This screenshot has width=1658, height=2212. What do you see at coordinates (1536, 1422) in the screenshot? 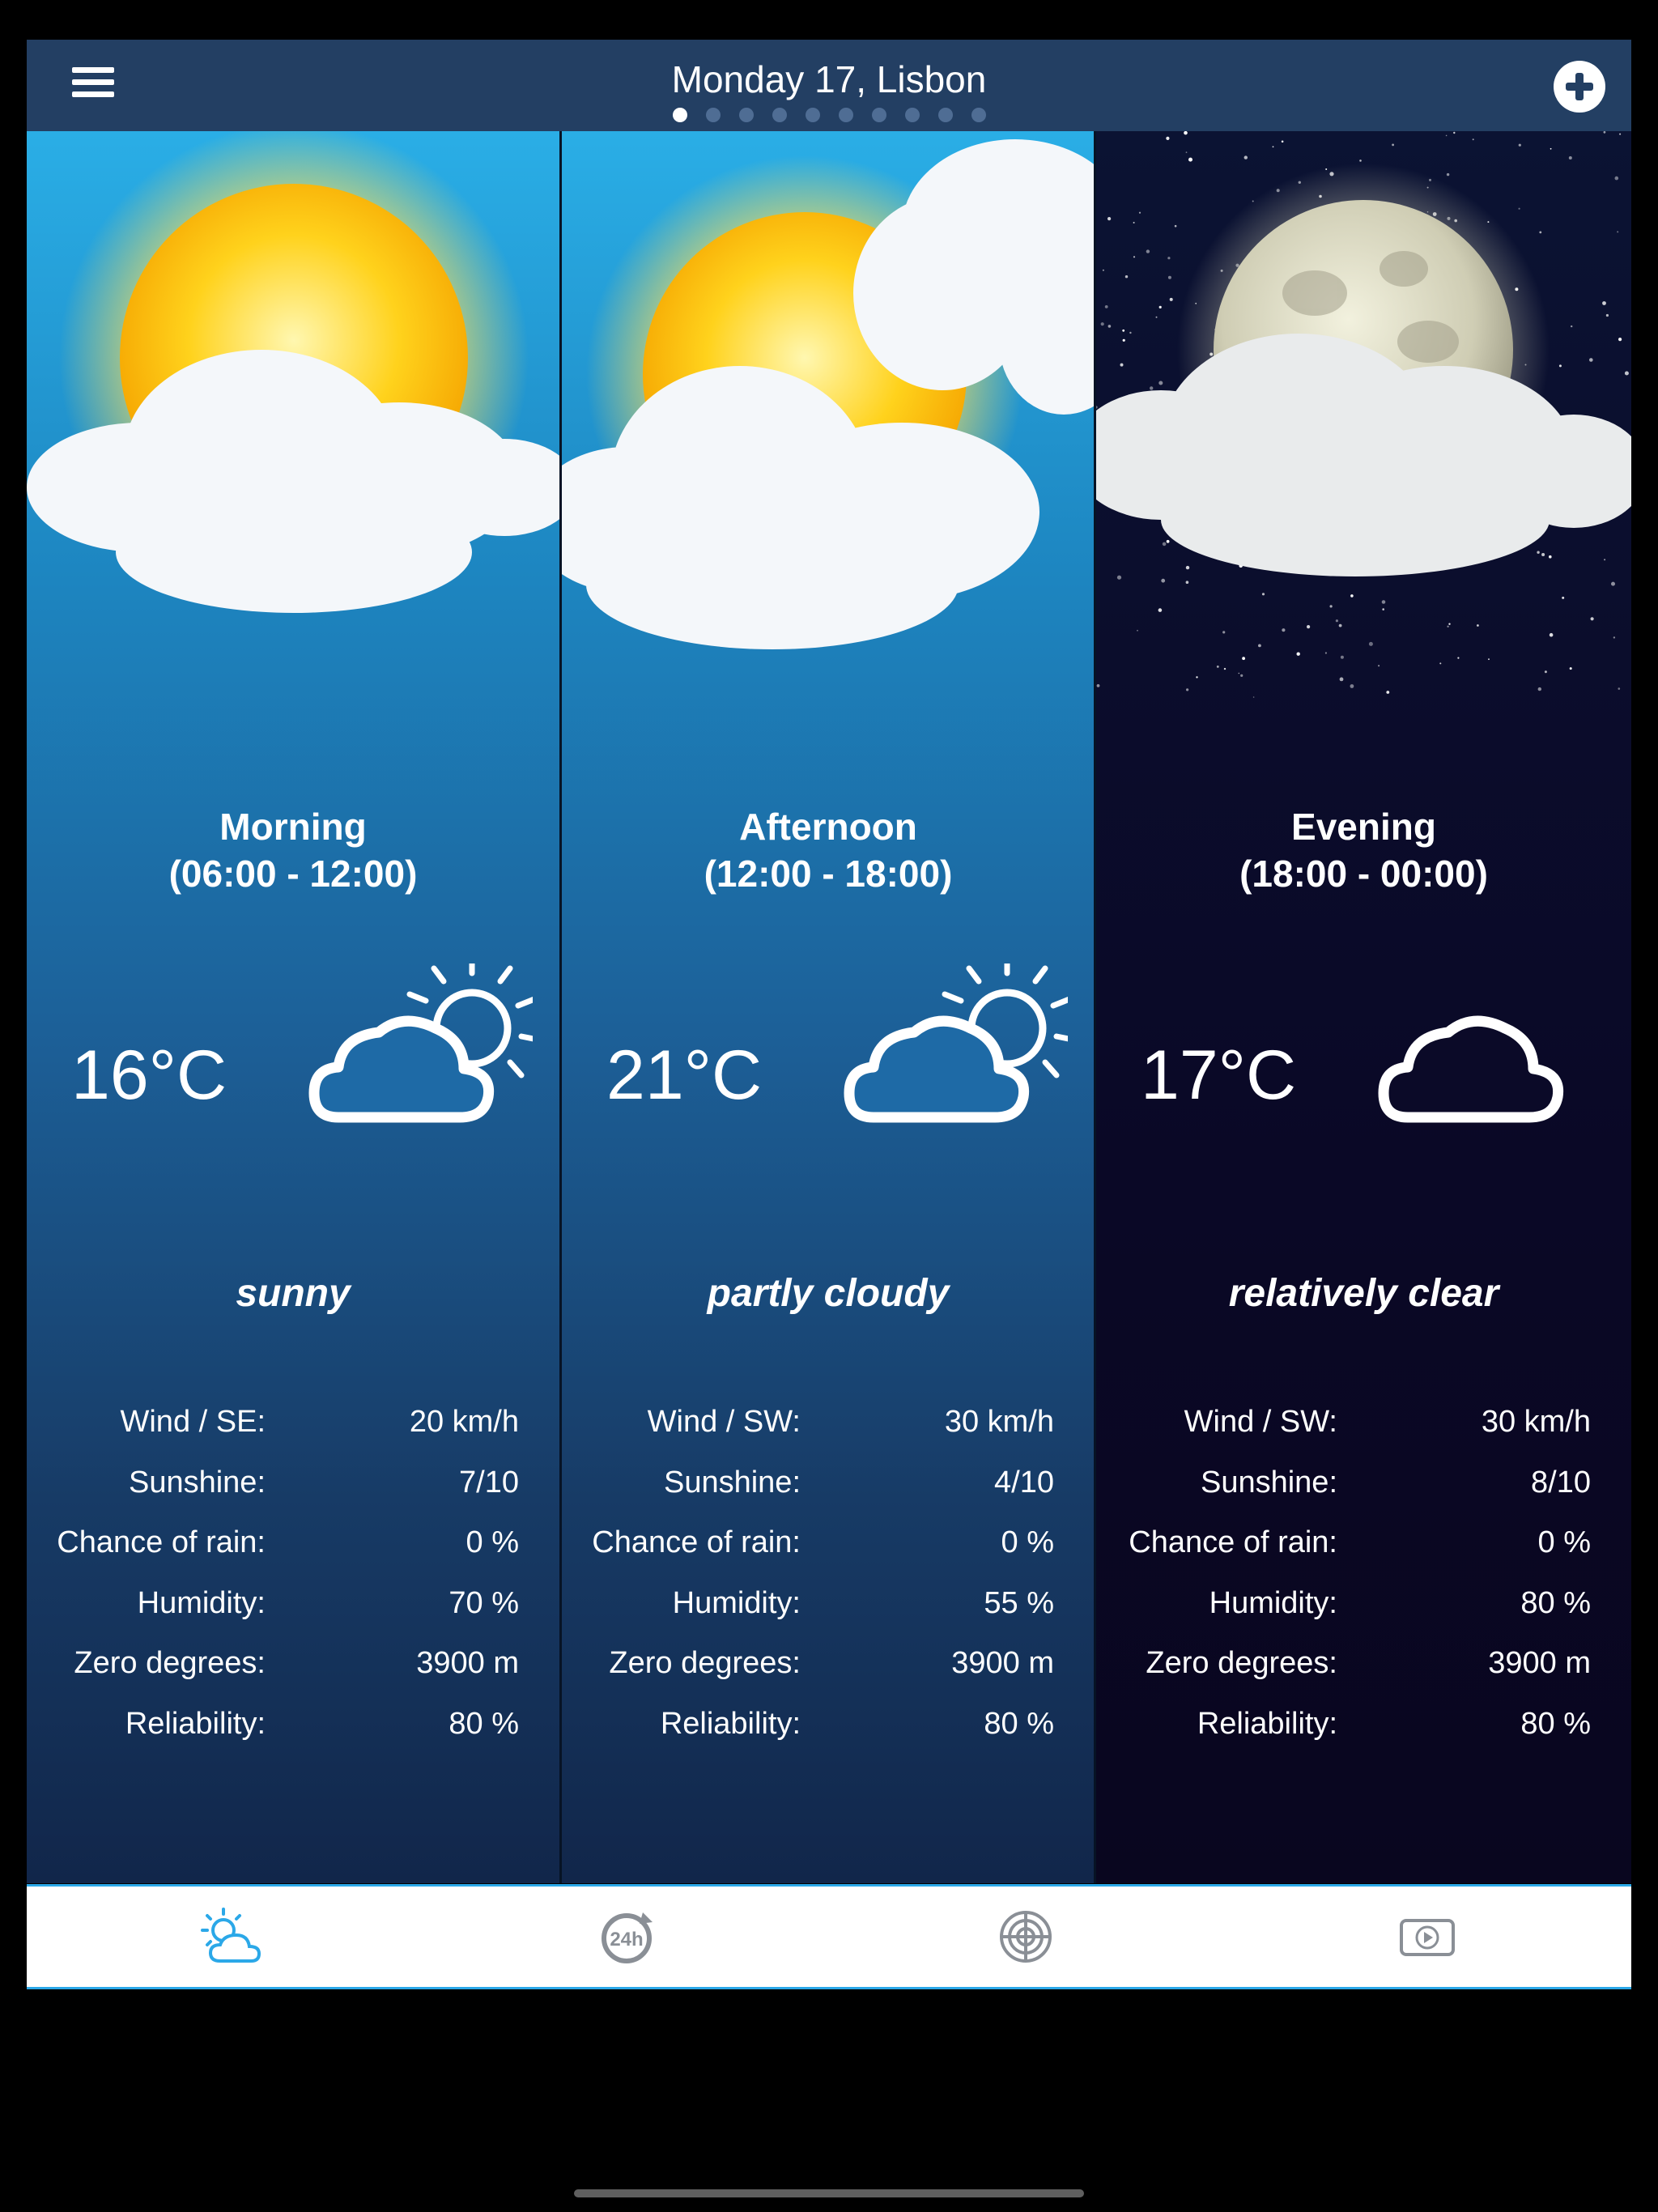
I see `stat-value: 30 km/h` at bounding box center [1536, 1422].